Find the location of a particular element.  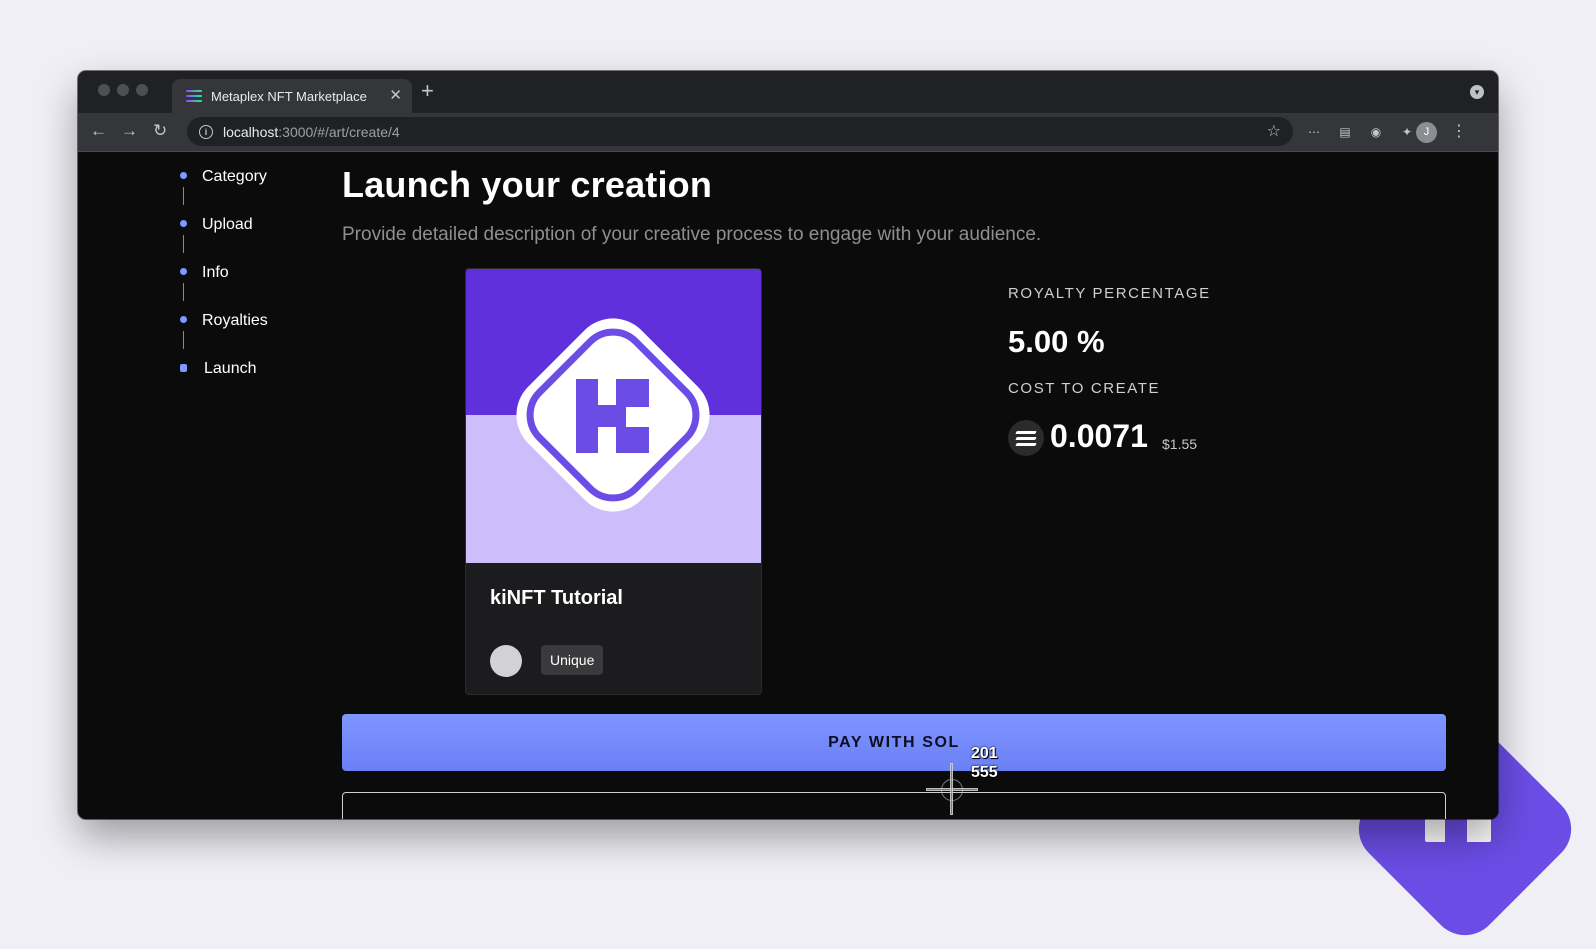

forward-icon: → is located at coordinates (129, 131).